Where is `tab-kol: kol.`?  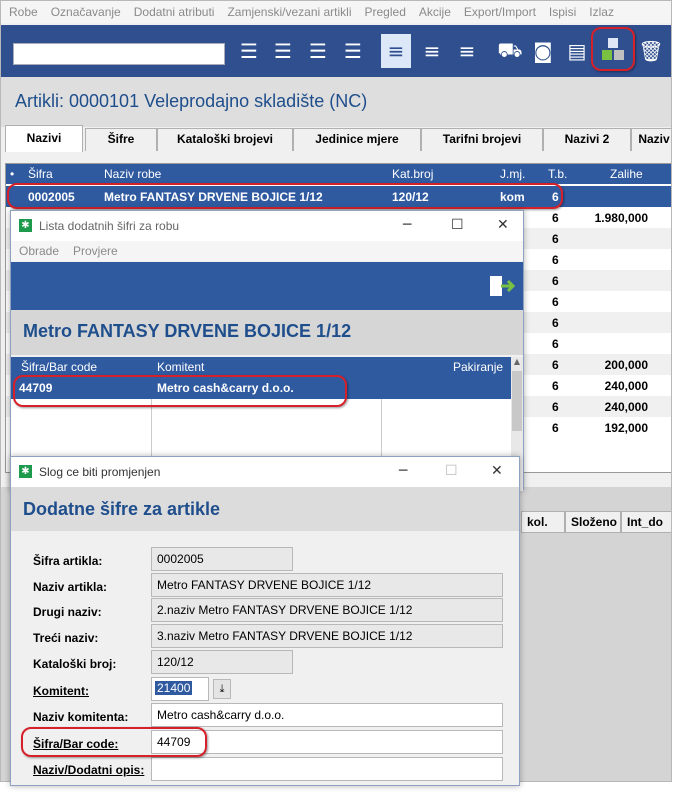 tab-kol: kol. is located at coordinates (543, 522).